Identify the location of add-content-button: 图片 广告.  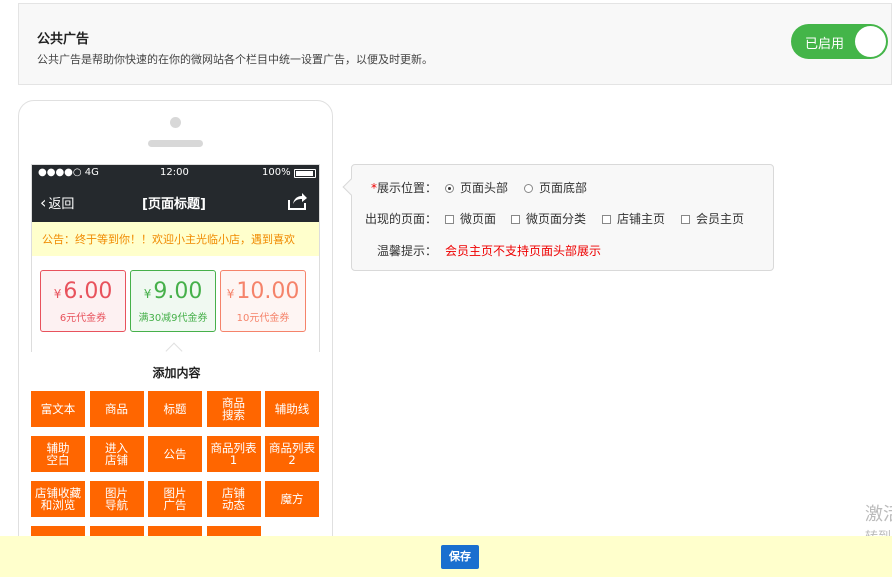
(175, 499).